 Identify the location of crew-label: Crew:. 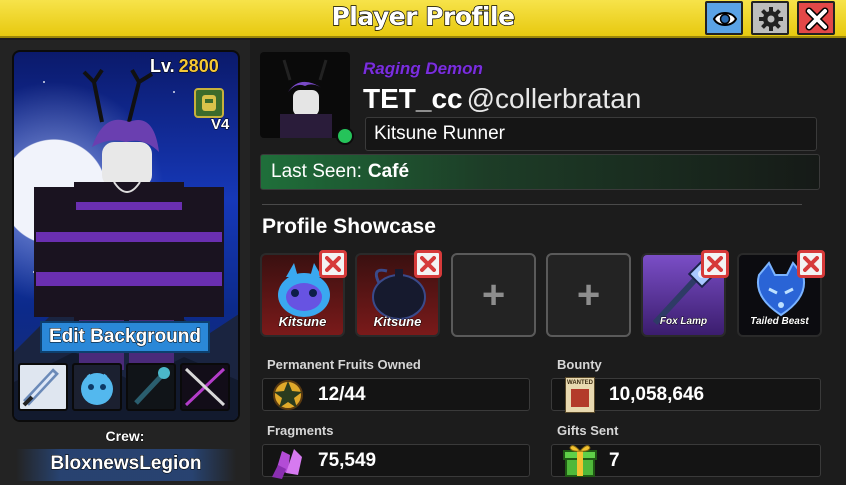
(125, 436).